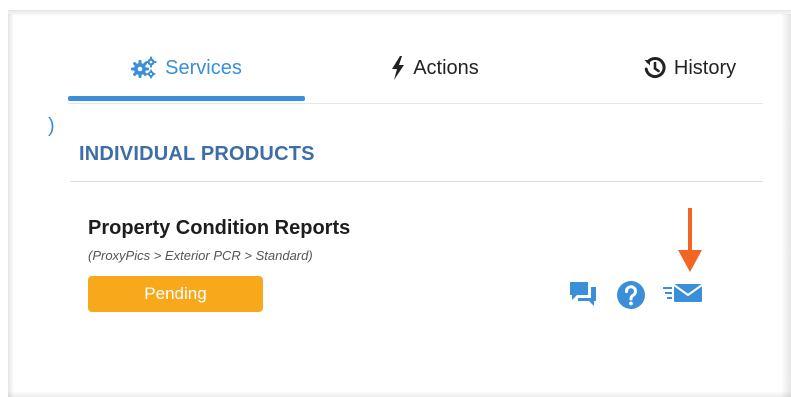 This screenshot has width=791, height=397. Describe the element at coordinates (398, 68) in the screenshot. I see `bolt-icon` at that location.